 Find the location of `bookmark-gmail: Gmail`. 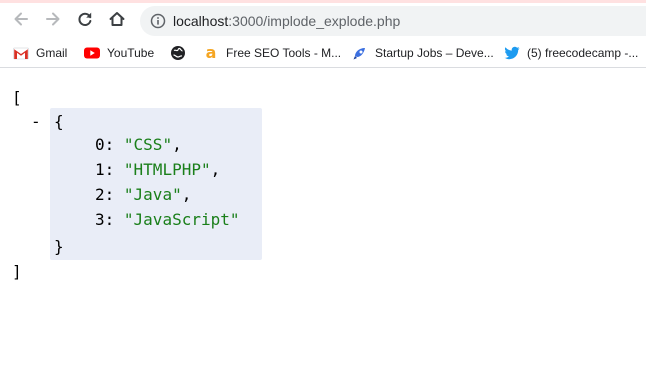

bookmark-gmail: Gmail is located at coordinates (40, 53).